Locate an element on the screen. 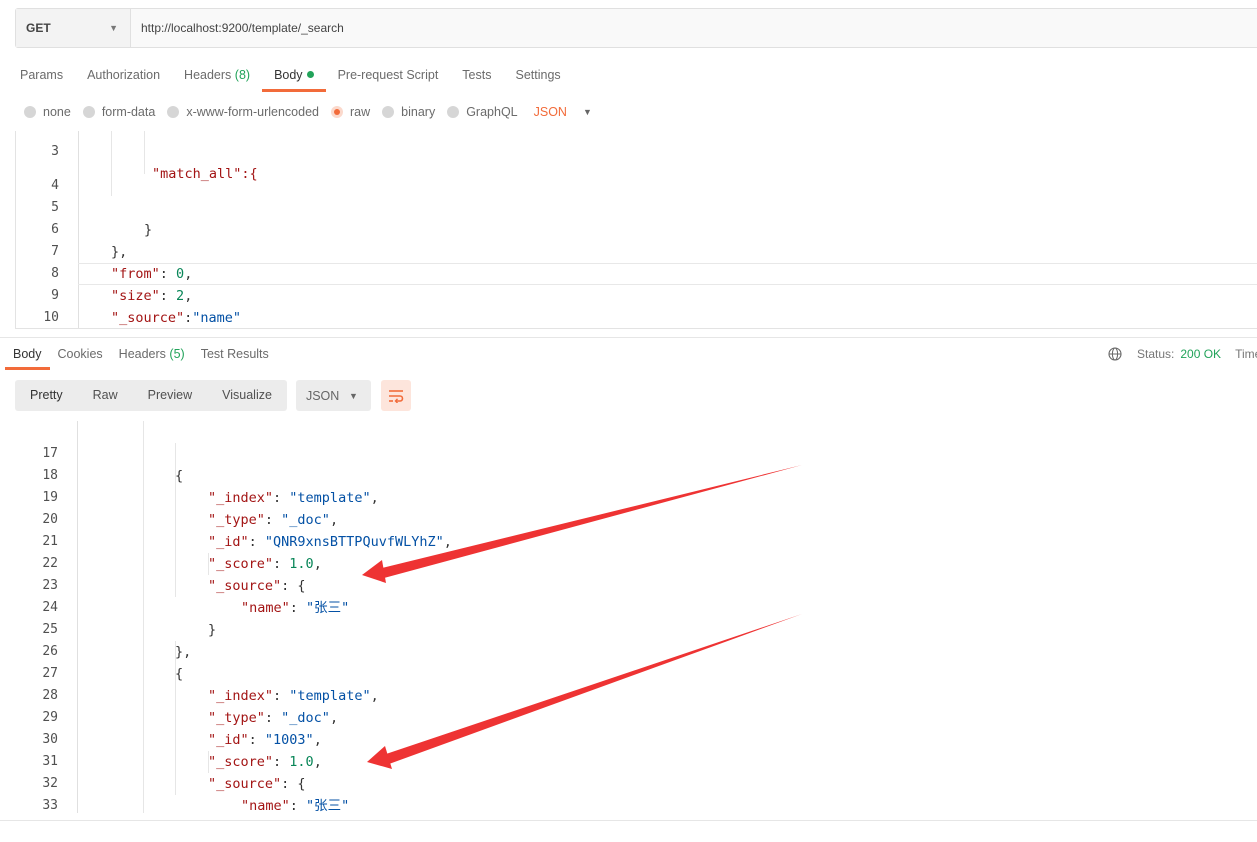 The height and width of the screenshot is (842, 1257). code-line: 18 "_index": "template", is located at coordinates (210, 487).